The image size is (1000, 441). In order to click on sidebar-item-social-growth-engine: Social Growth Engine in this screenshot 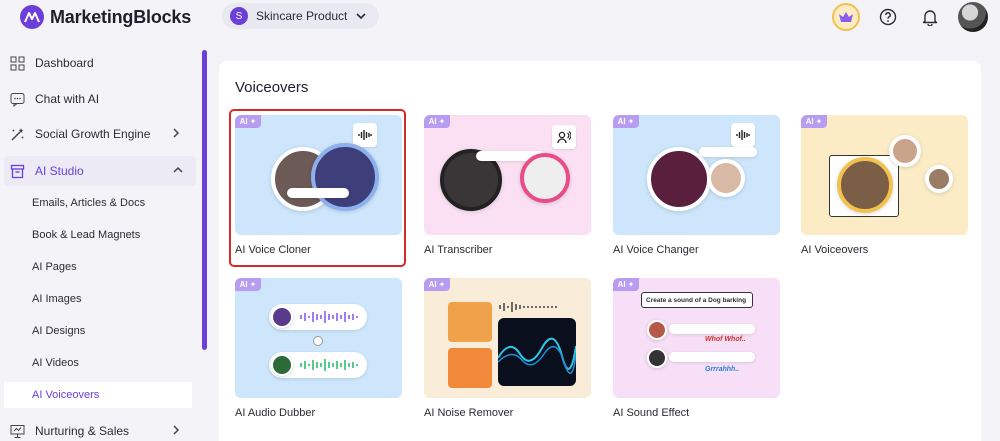, I will do `click(102, 134)`.